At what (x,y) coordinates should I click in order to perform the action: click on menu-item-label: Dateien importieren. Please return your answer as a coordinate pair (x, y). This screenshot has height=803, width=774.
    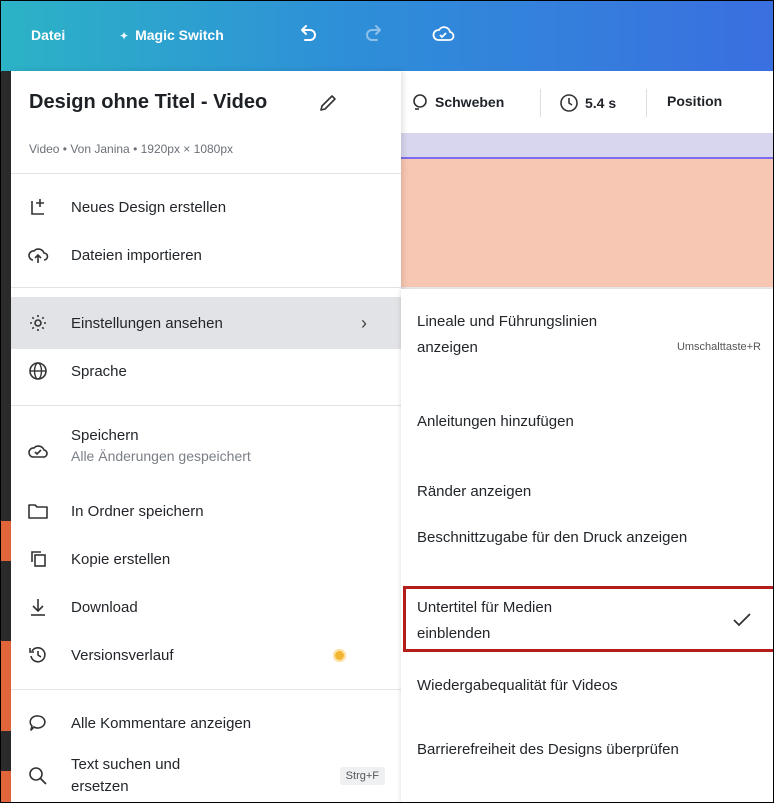
    Looking at the image, I should click on (136, 255).